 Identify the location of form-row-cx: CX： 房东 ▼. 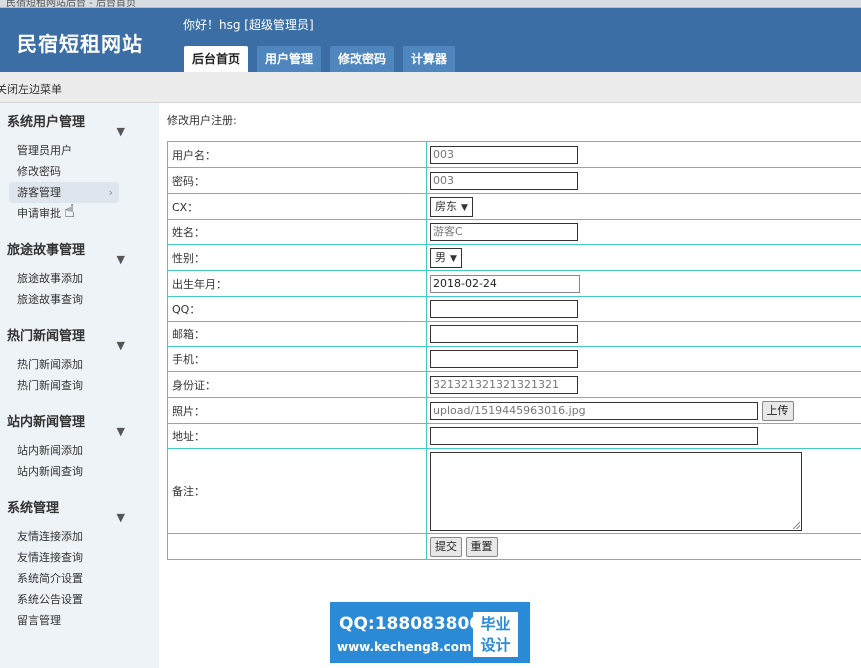
(514, 206).